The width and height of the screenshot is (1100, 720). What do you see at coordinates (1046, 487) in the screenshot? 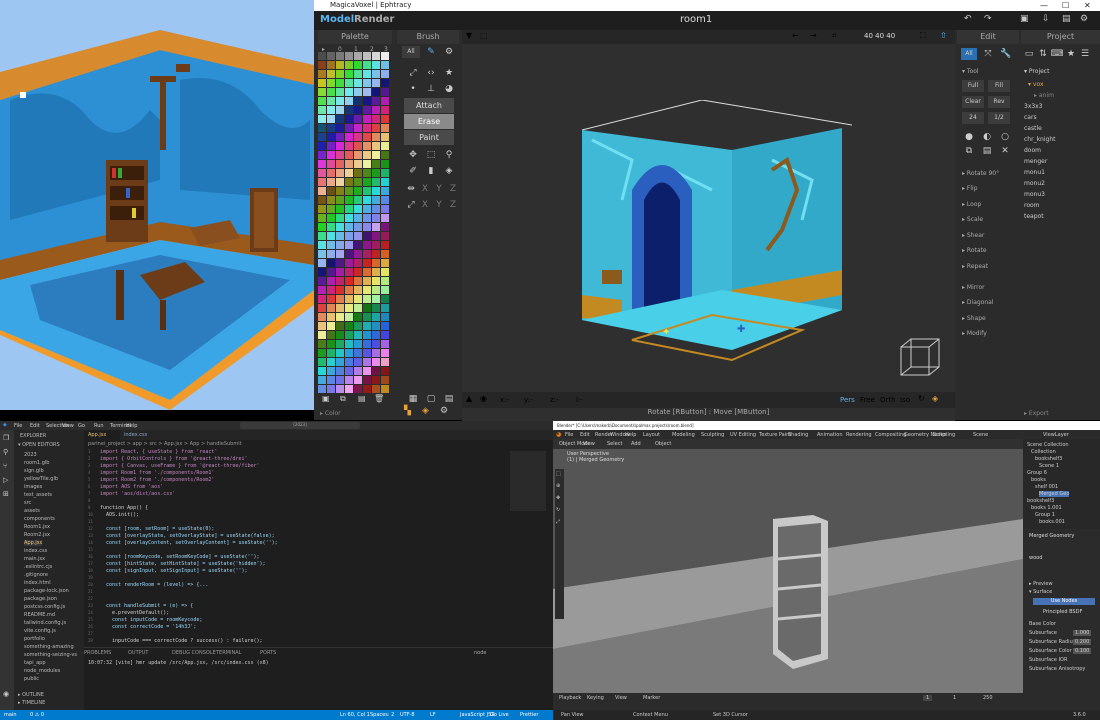
I see `outliner-item: shelf 001` at bounding box center [1046, 487].